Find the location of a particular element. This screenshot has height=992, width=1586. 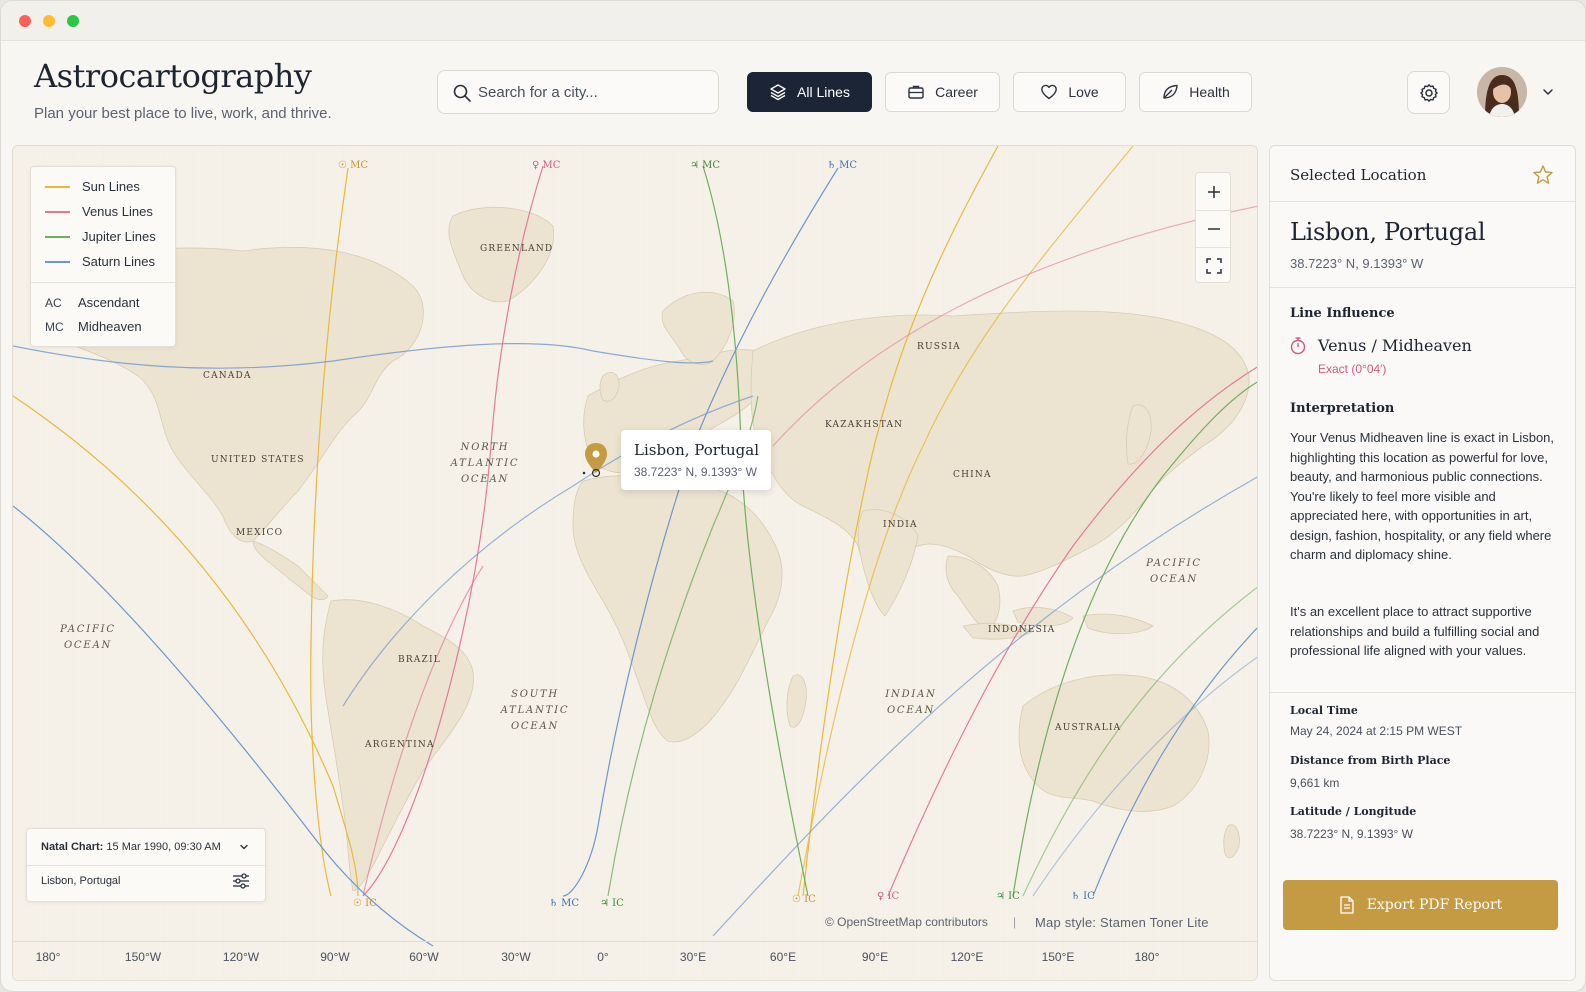

line-label-sun-ic-right: ☉ IC is located at coordinates (804, 899).